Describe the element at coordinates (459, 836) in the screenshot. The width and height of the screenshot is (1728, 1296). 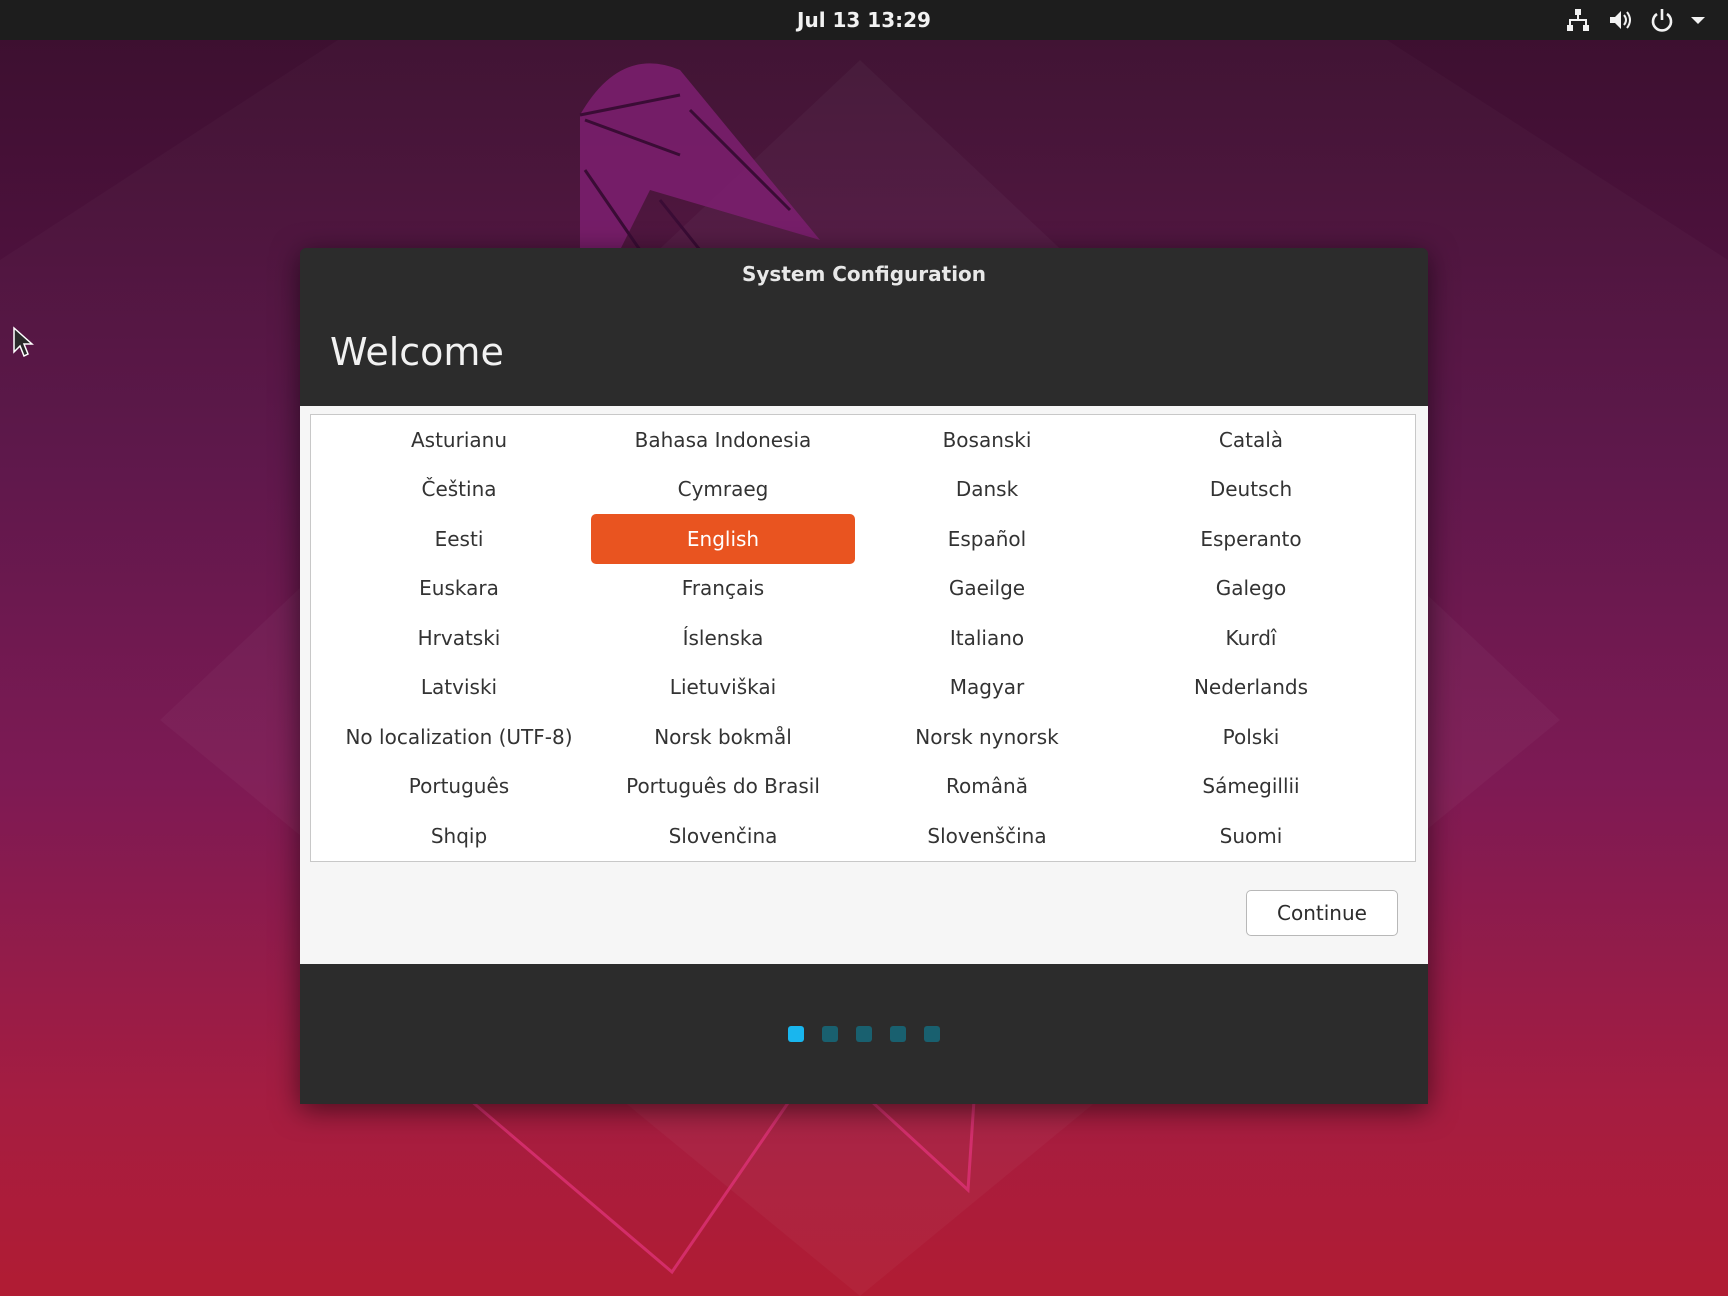
I see `language-item: Shqip` at that location.